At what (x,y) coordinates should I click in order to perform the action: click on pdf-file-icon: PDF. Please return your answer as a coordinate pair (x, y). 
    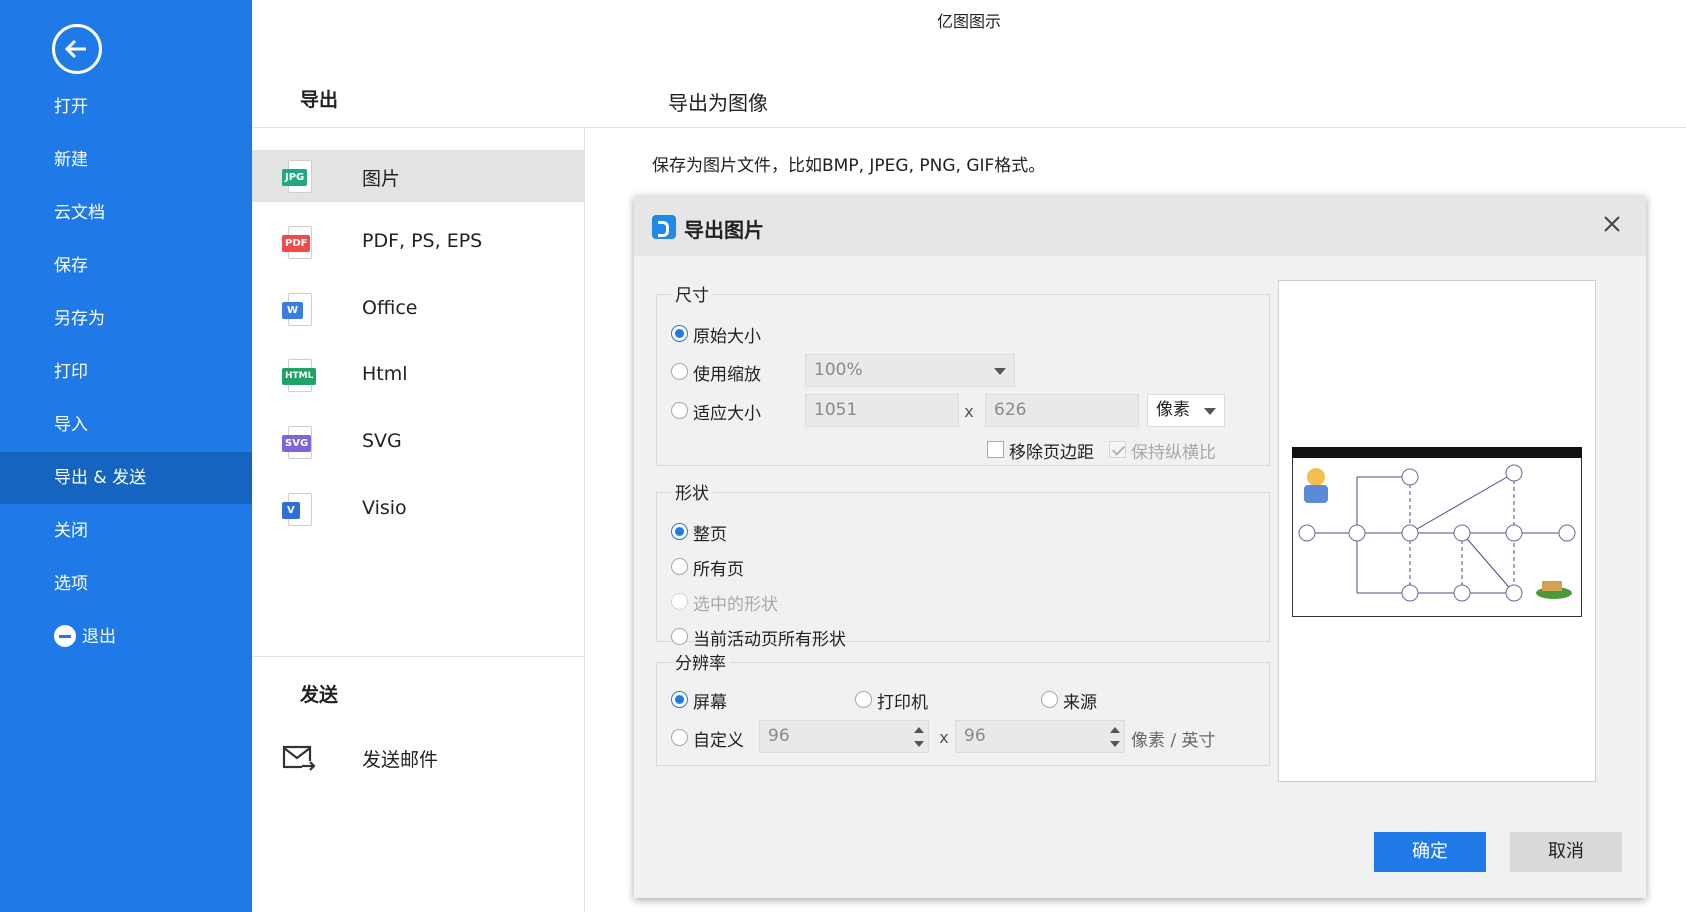
    Looking at the image, I should click on (297, 242).